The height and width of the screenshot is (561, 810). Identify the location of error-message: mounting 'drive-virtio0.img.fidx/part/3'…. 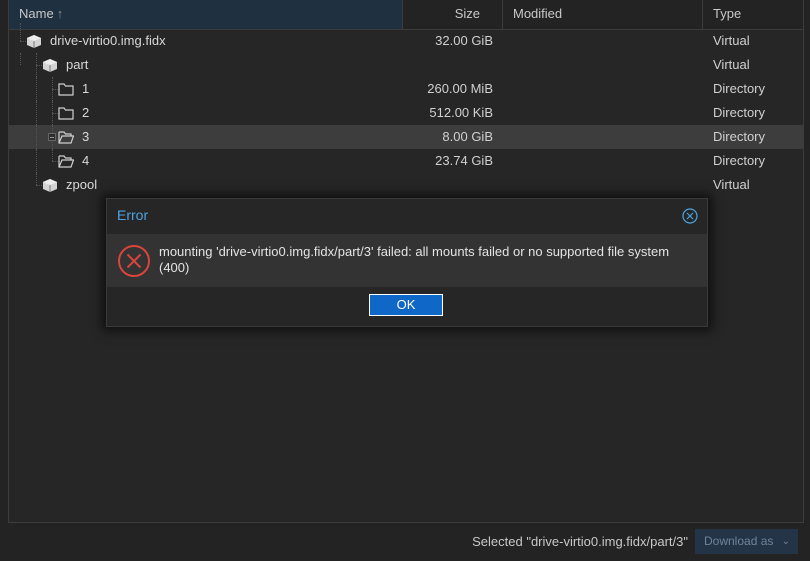
(414, 259).